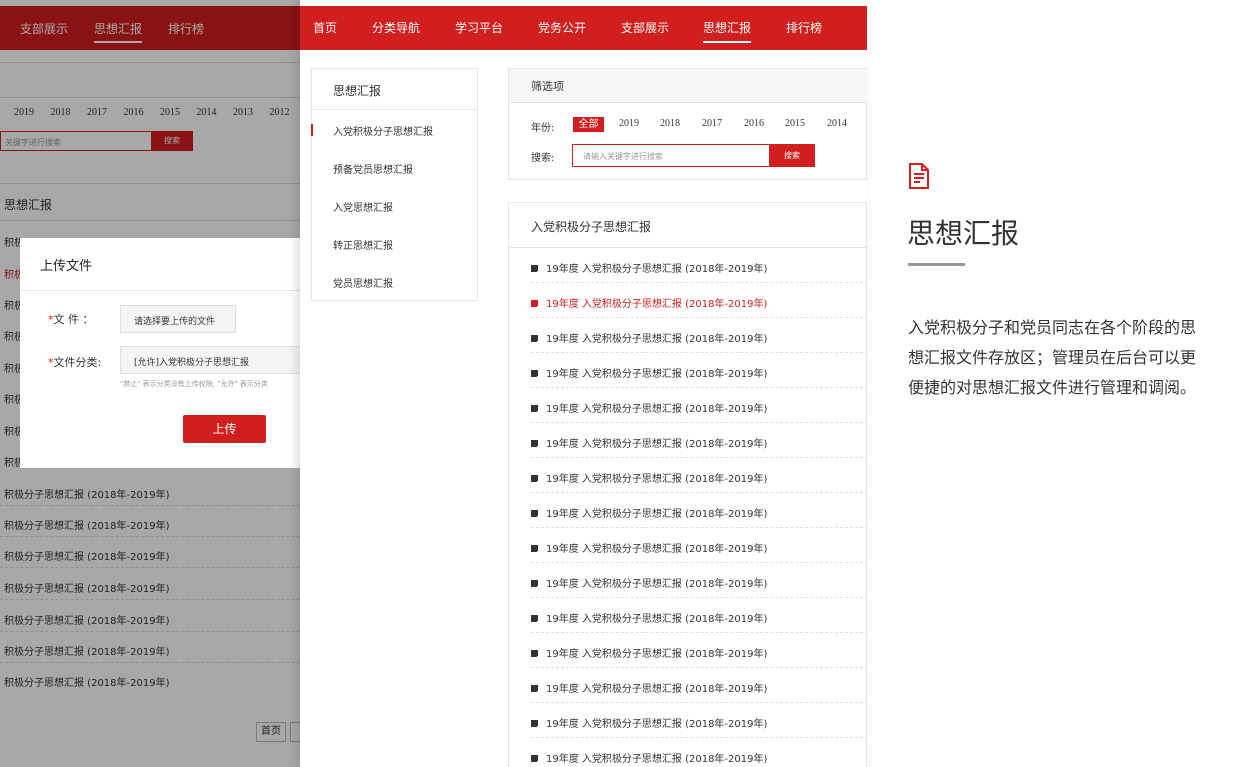  Describe the element at coordinates (804, 27) in the screenshot. I see `nav-item-ranking: 排行榜` at that location.